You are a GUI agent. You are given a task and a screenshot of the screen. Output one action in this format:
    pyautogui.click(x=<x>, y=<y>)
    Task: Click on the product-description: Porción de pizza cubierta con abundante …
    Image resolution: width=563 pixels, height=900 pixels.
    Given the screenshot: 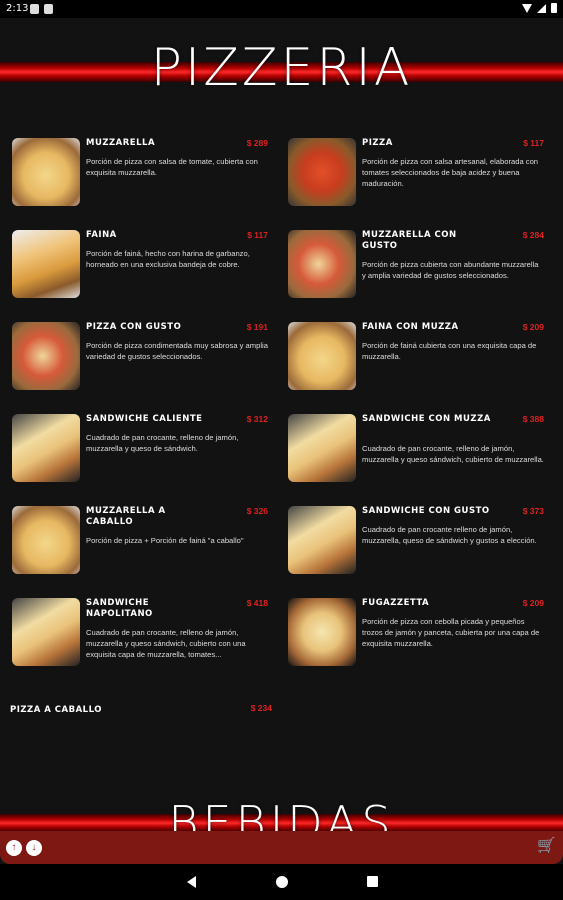 What is the action you would take?
    pyautogui.click(x=450, y=270)
    